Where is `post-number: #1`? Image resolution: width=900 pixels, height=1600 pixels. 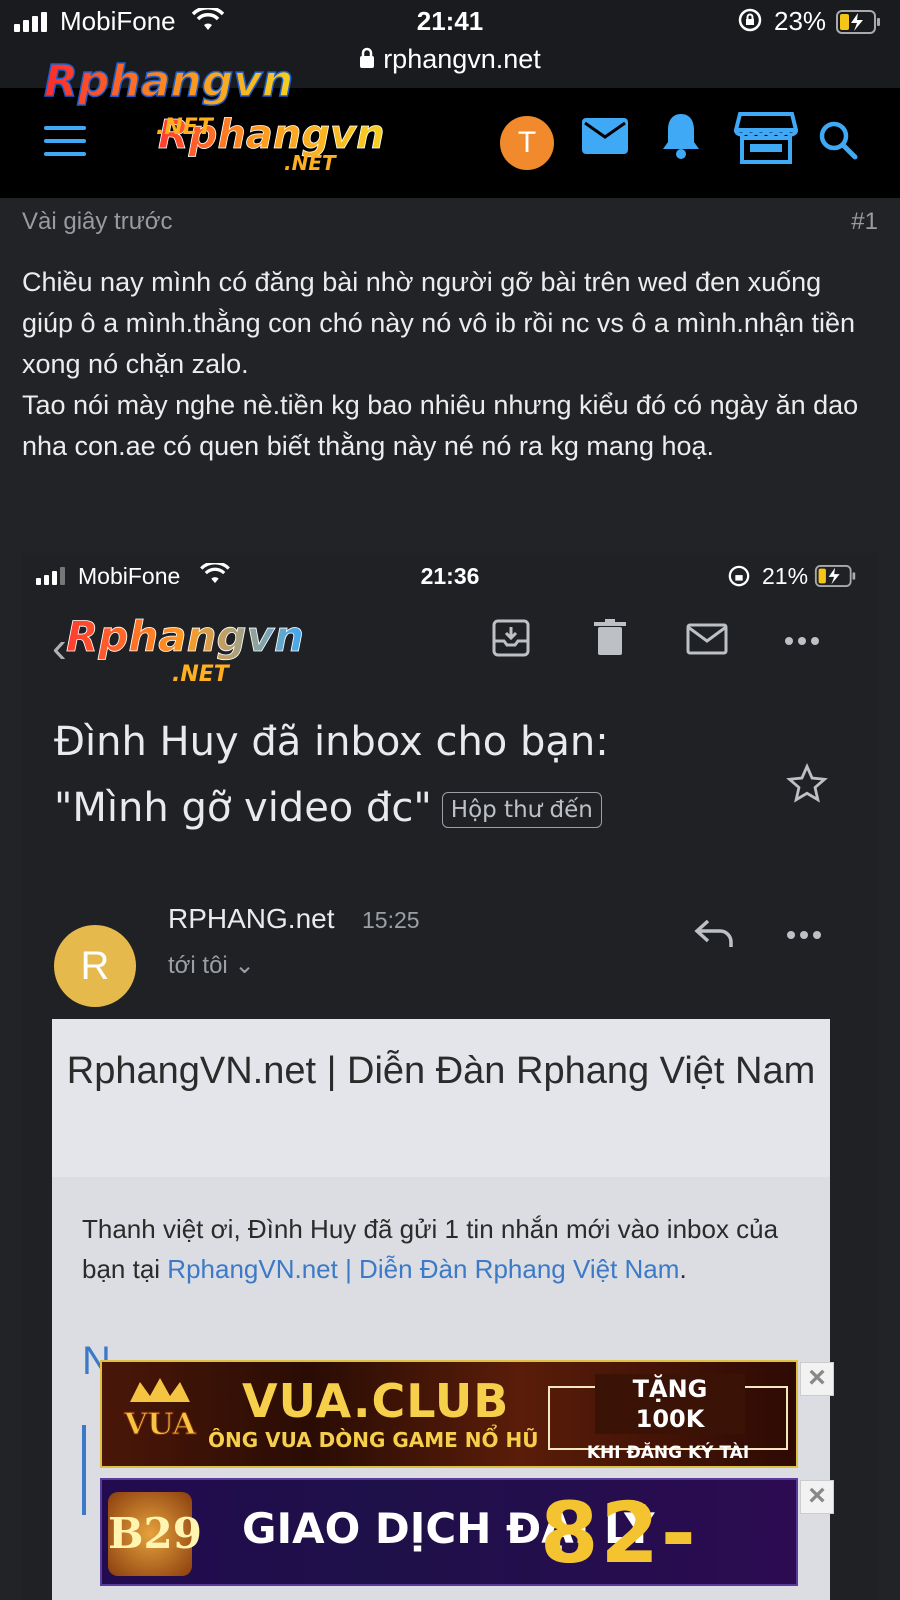
post-number: #1 is located at coordinates (864, 222).